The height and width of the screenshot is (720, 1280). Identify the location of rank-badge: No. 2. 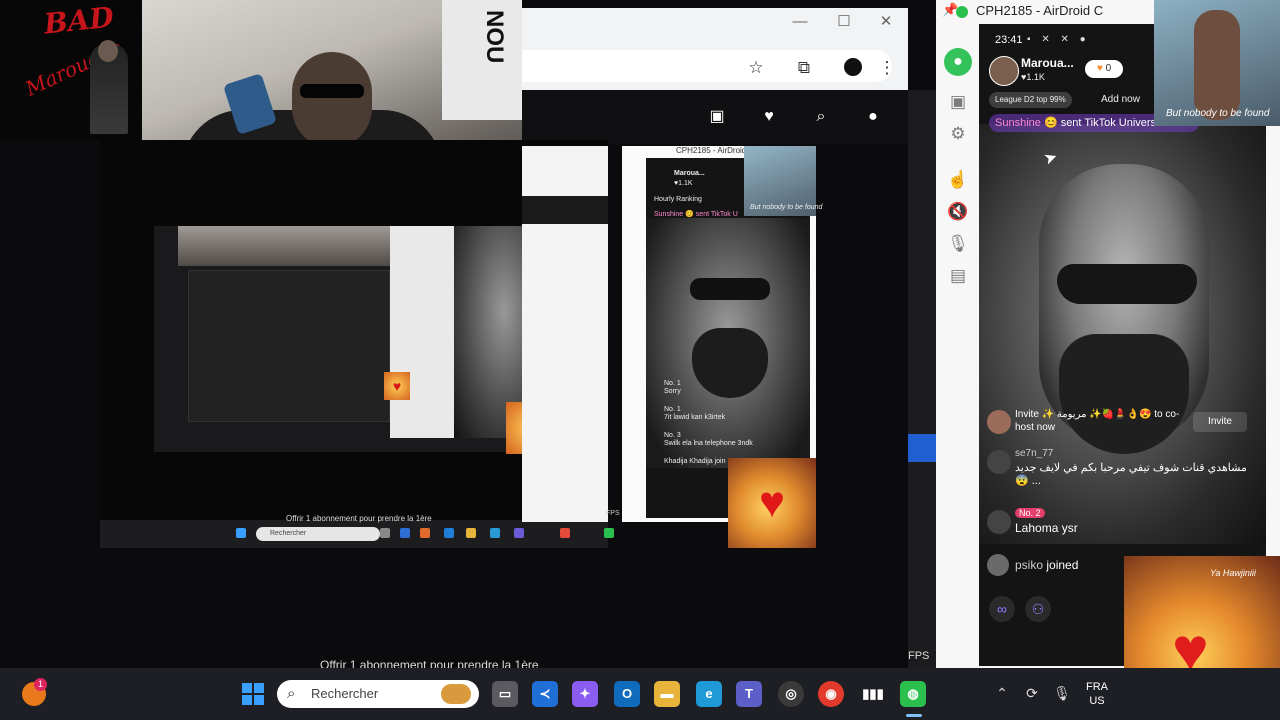
(1030, 513).